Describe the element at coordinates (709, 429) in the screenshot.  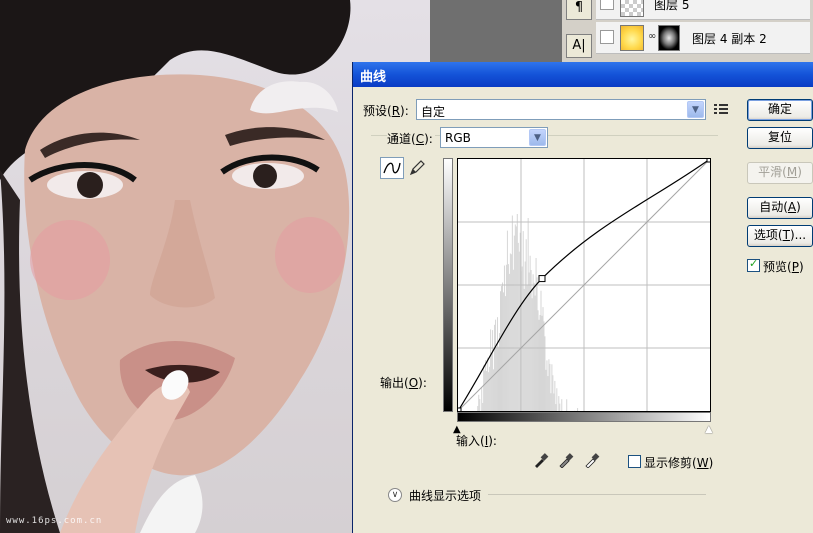
I see `white-point-slider: ▲` at that location.